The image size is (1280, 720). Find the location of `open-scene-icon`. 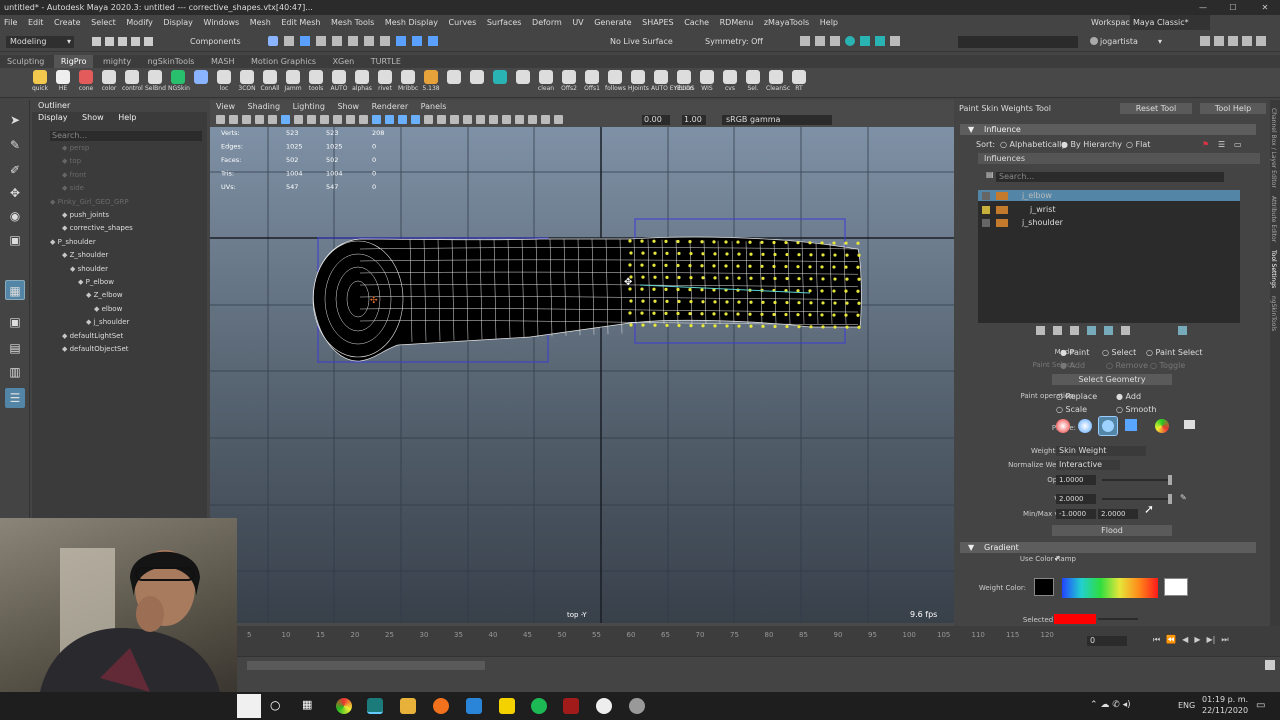

open-scene-icon is located at coordinates (109, 41).